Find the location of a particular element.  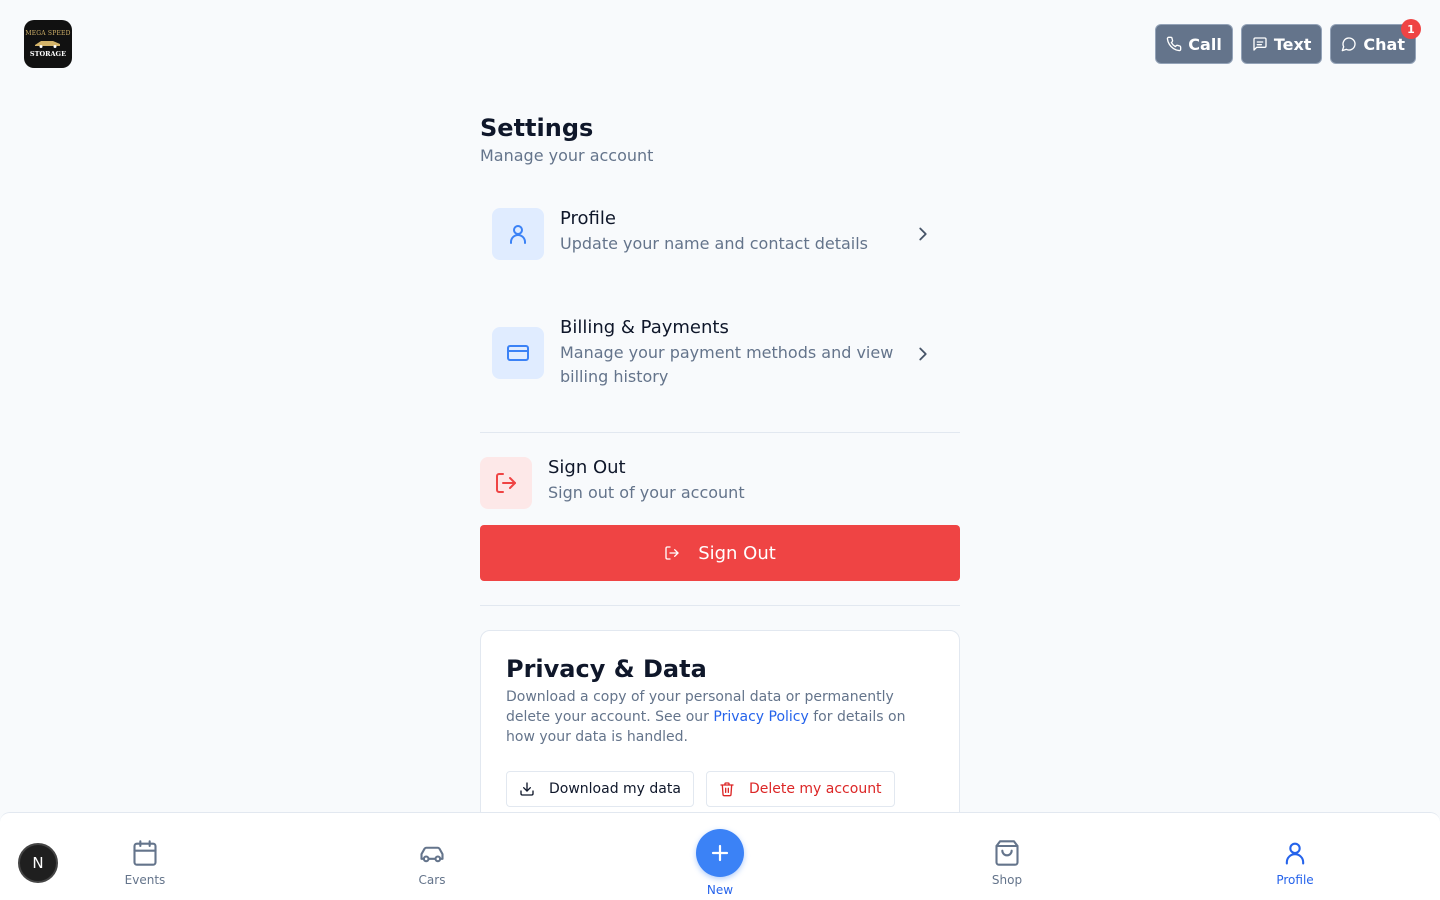

nav-item-cars: Cars is located at coordinates (432, 863).